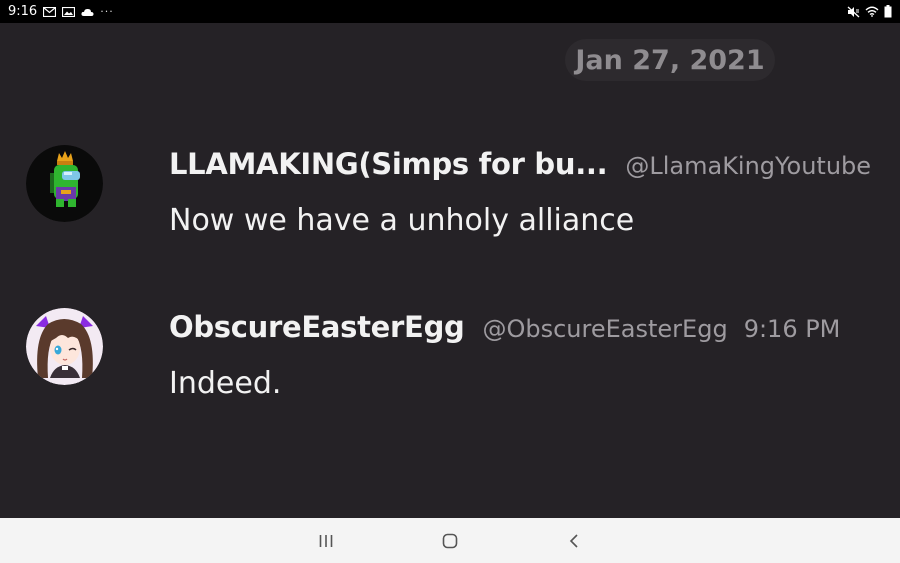 This screenshot has height=563, width=900. What do you see at coordinates (317, 327) in the screenshot?
I see `username: ObscureEasterEgg` at bounding box center [317, 327].